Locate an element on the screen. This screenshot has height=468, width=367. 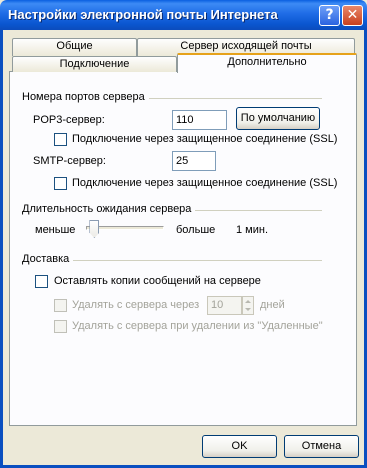
tab-general: Общие is located at coordinates (74, 47).